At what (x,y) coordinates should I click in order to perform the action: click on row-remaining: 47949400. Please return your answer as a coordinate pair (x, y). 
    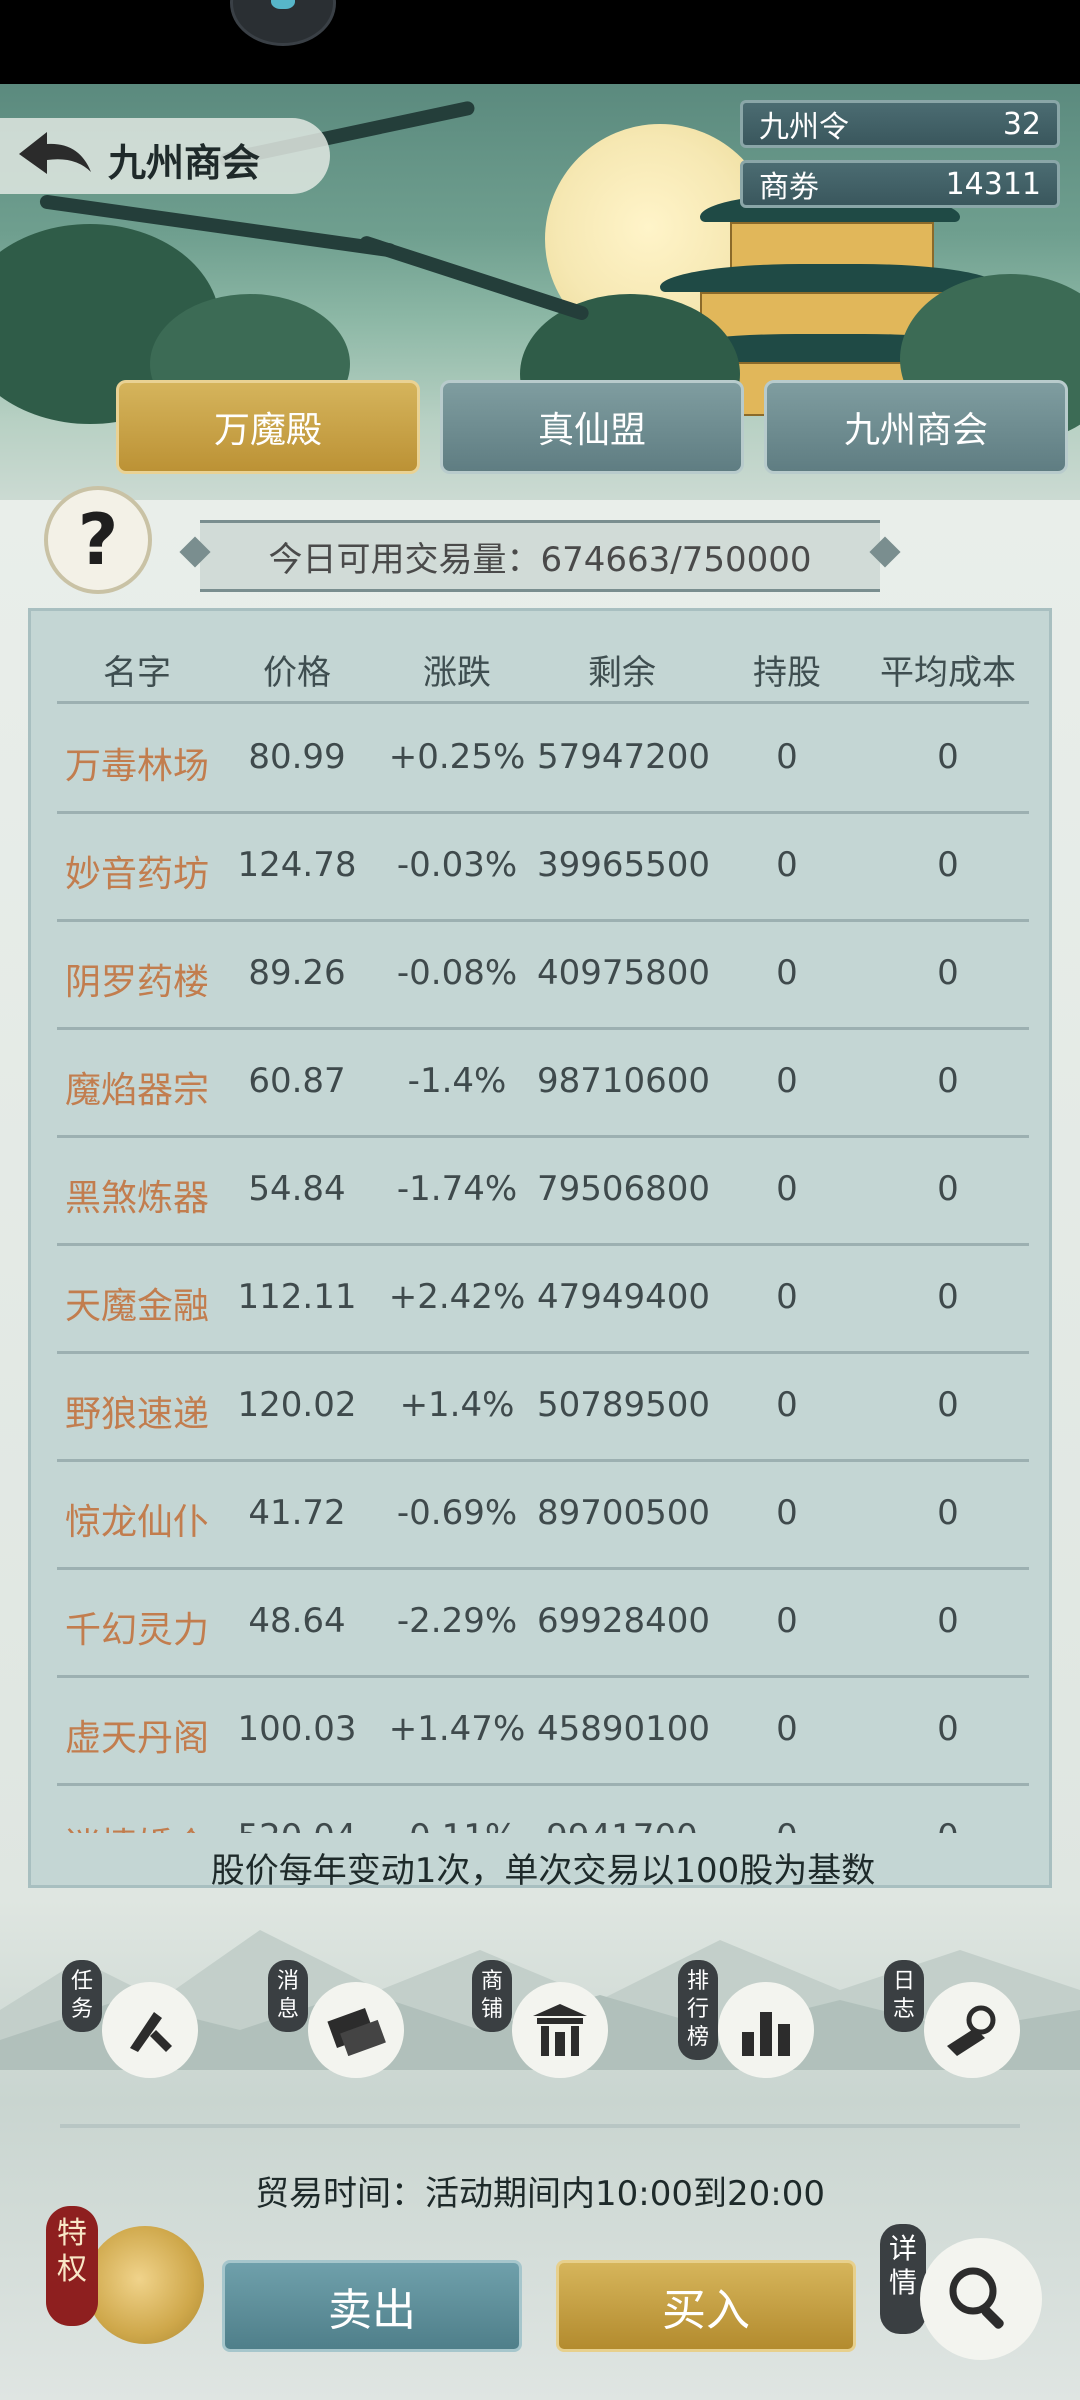
    Looking at the image, I should click on (624, 1297).